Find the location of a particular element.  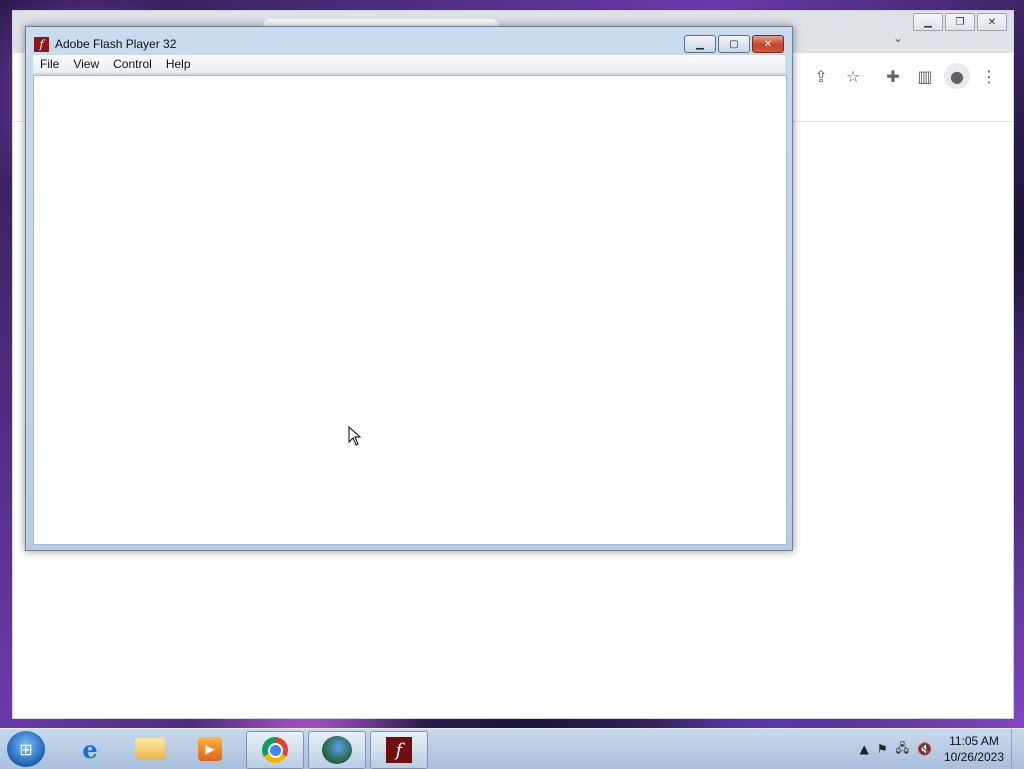

start-button: ⊞ is located at coordinates (26, 749).